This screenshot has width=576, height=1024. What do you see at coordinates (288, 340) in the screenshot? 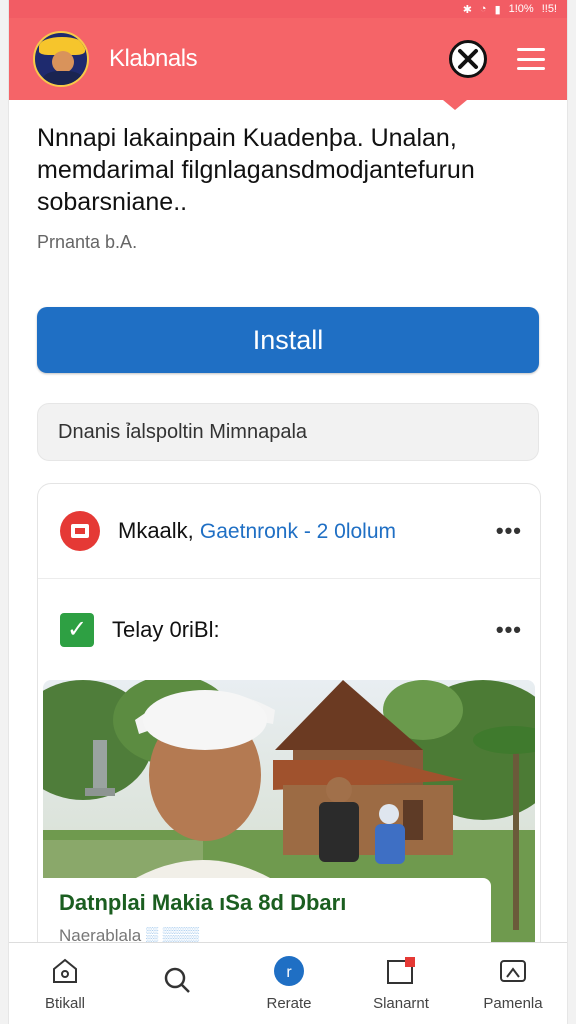
I see `install-button: Install` at bounding box center [288, 340].